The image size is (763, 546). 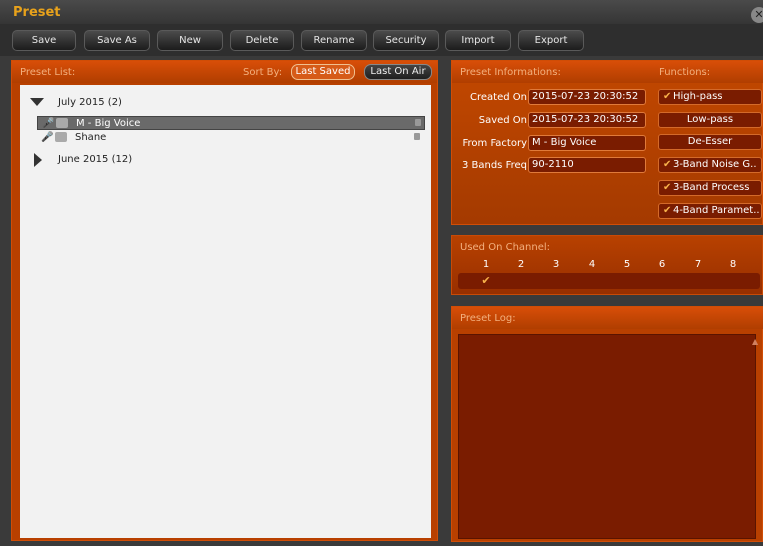 What do you see at coordinates (502, 120) in the screenshot?
I see `saved-on-label: Saved On` at bounding box center [502, 120].